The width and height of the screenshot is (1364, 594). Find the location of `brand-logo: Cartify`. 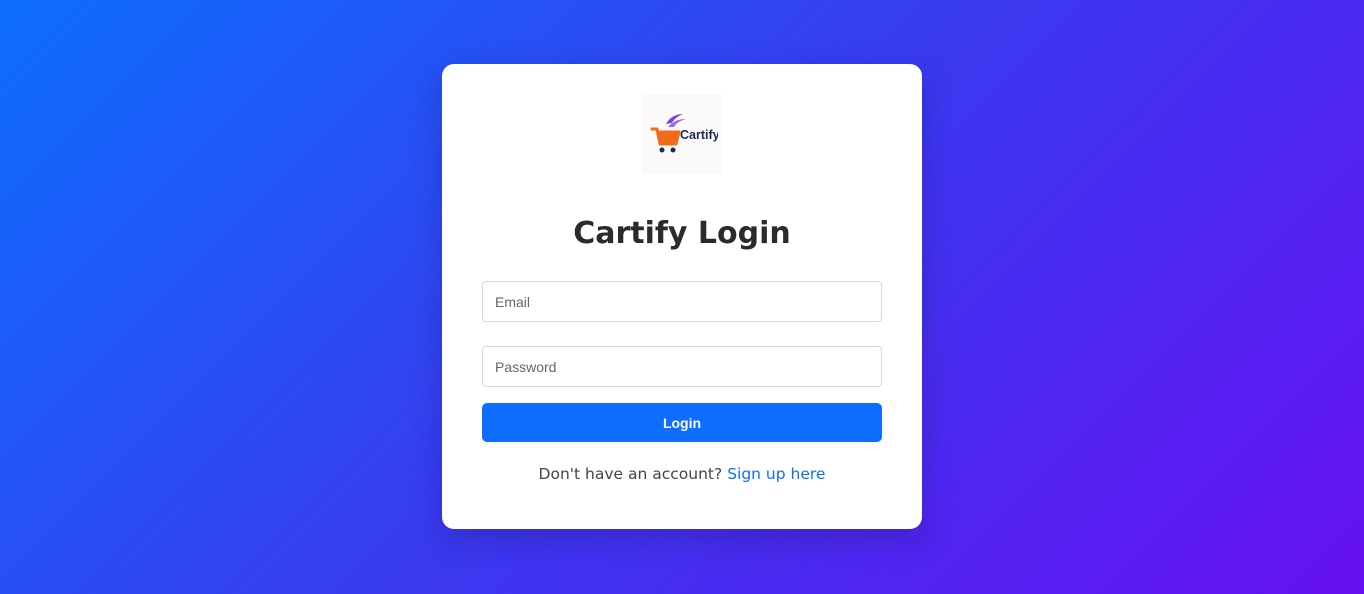

brand-logo: Cartify is located at coordinates (682, 134).